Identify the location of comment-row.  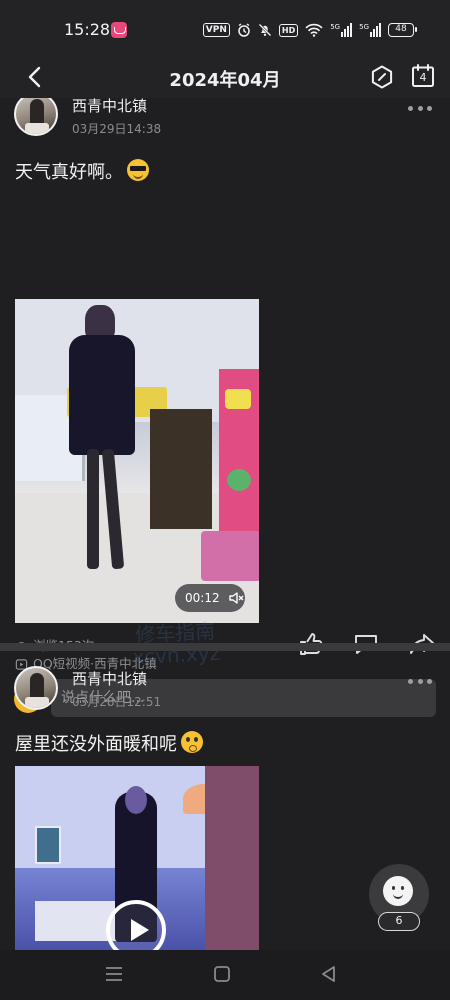
(225, 699).